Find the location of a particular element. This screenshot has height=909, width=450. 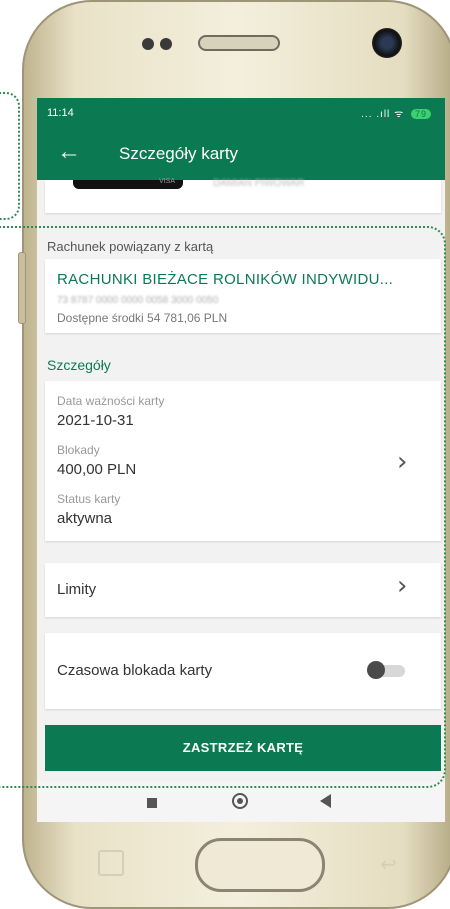

status-time: 11:14 is located at coordinates (60, 113).